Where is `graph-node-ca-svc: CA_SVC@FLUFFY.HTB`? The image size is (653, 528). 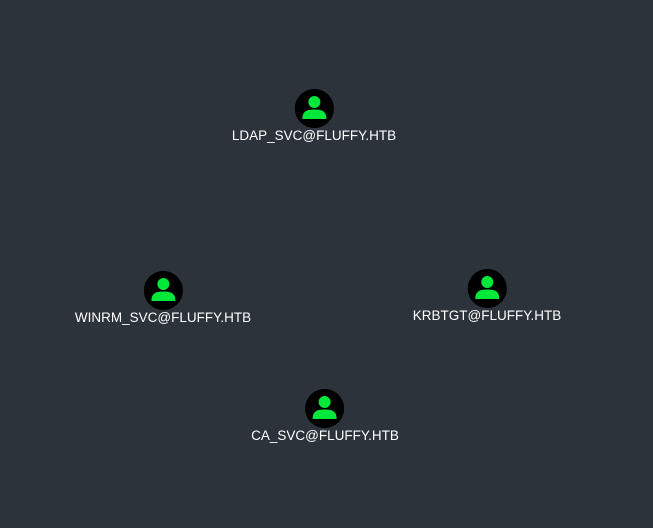 graph-node-ca-svc: CA_SVC@FLUFFY.HTB is located at coordinates (325, 416).